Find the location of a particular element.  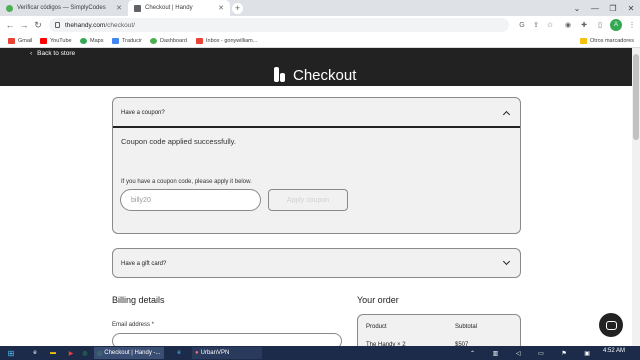

lock-icon is located at coordinates (57, 25).